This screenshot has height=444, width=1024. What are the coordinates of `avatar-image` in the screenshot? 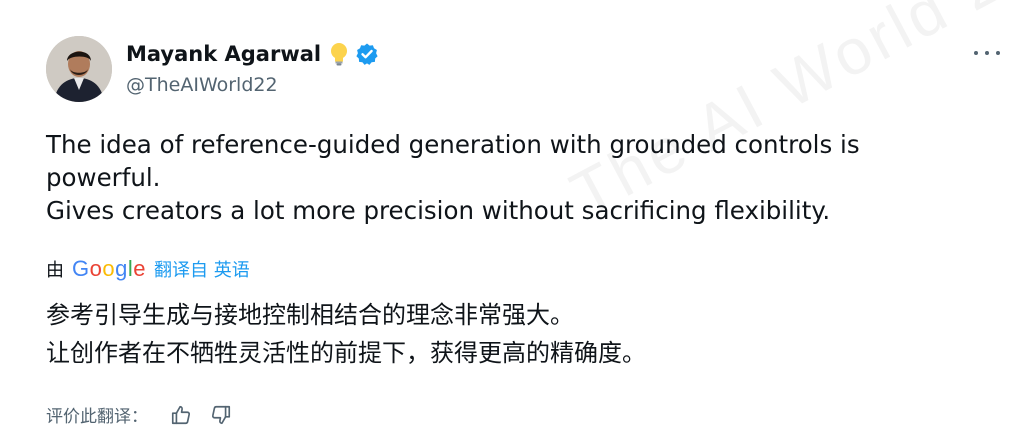 It's located at (79, 69).